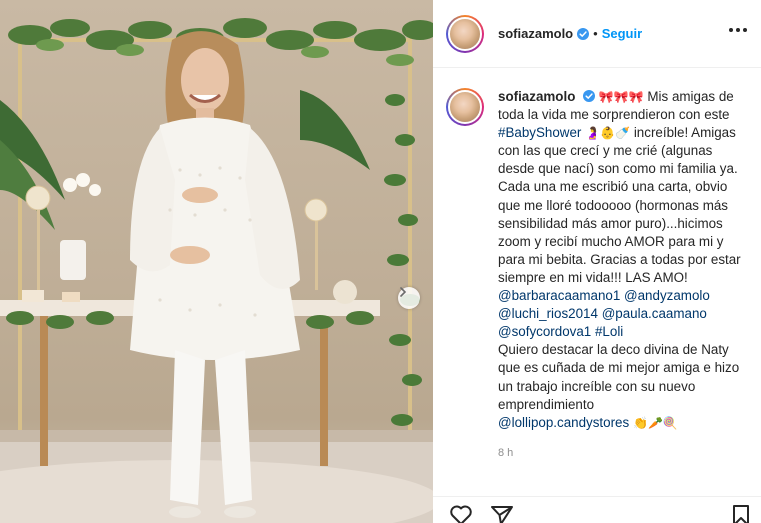  I want to click on caption-emoji-baby: 🤰👶🍼, so click(607, 133).